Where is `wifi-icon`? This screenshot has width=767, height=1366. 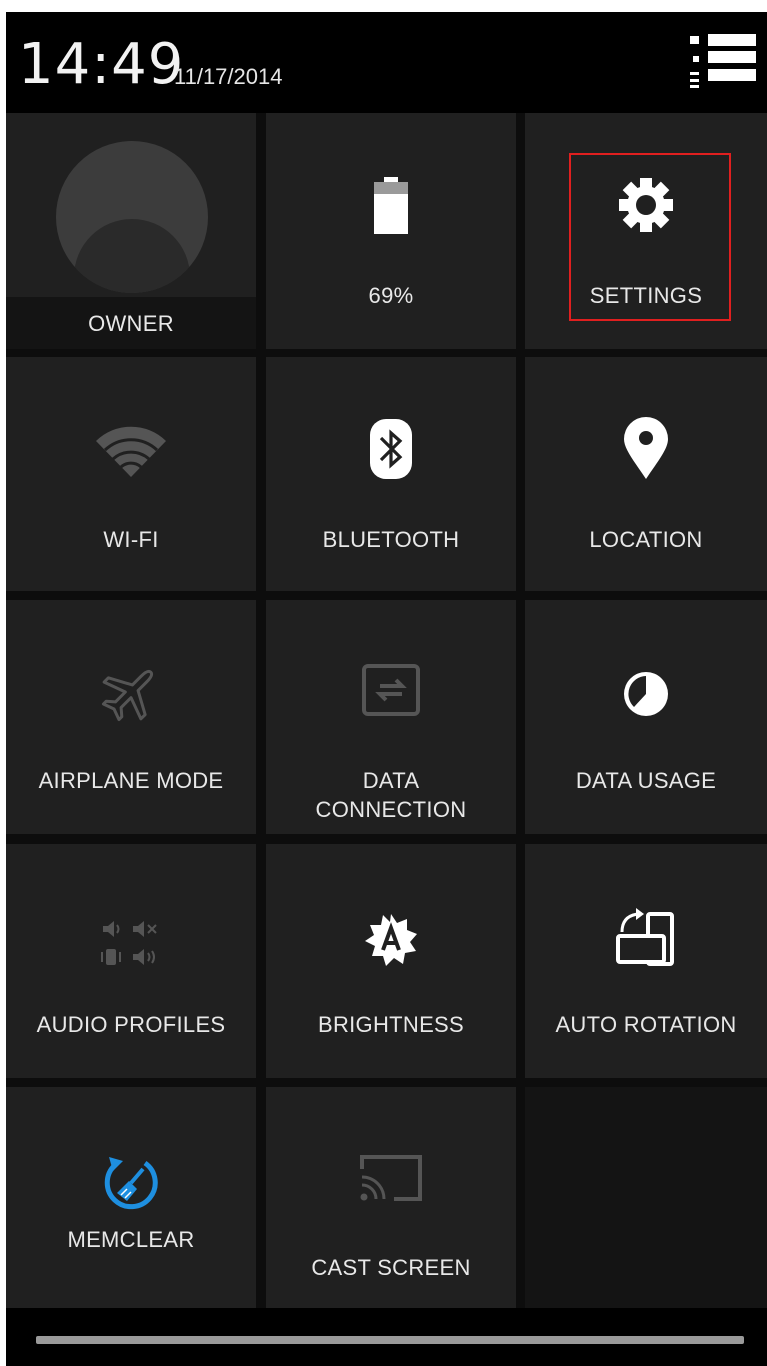
wifi-icon is located at coordinates (131, 453).